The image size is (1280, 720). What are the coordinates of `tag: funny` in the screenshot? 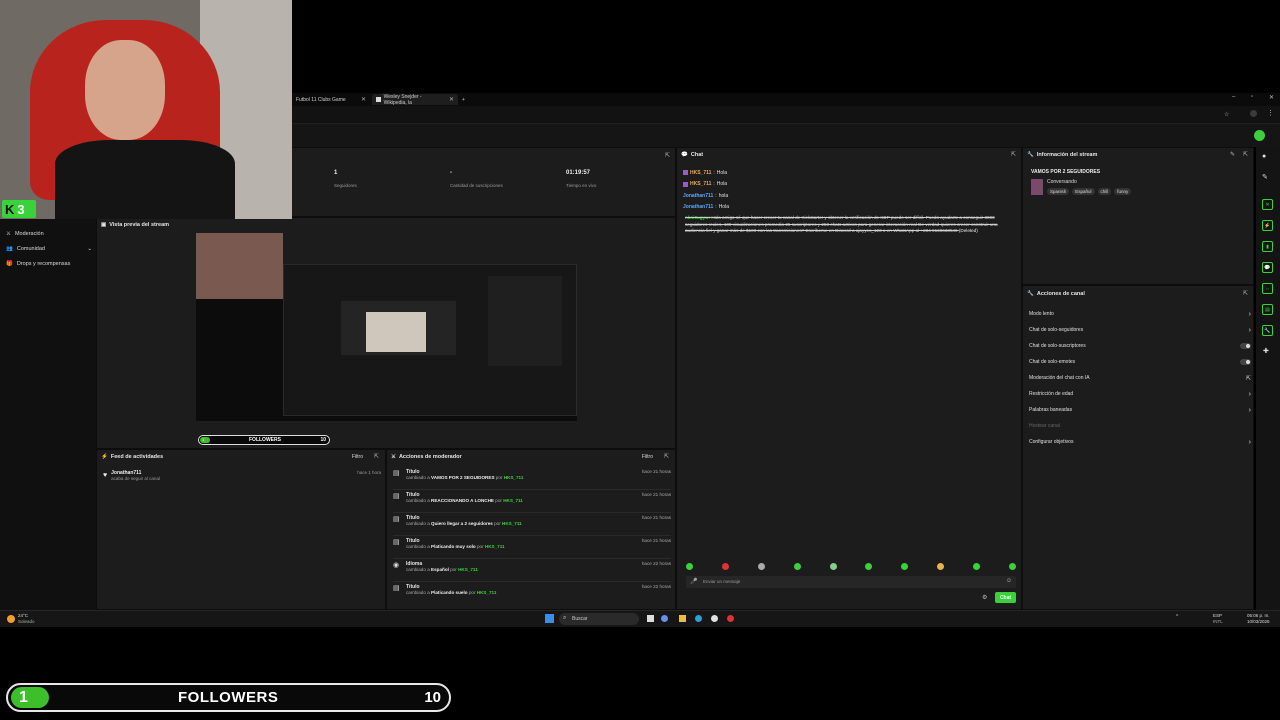 It's located at (1123, 191).